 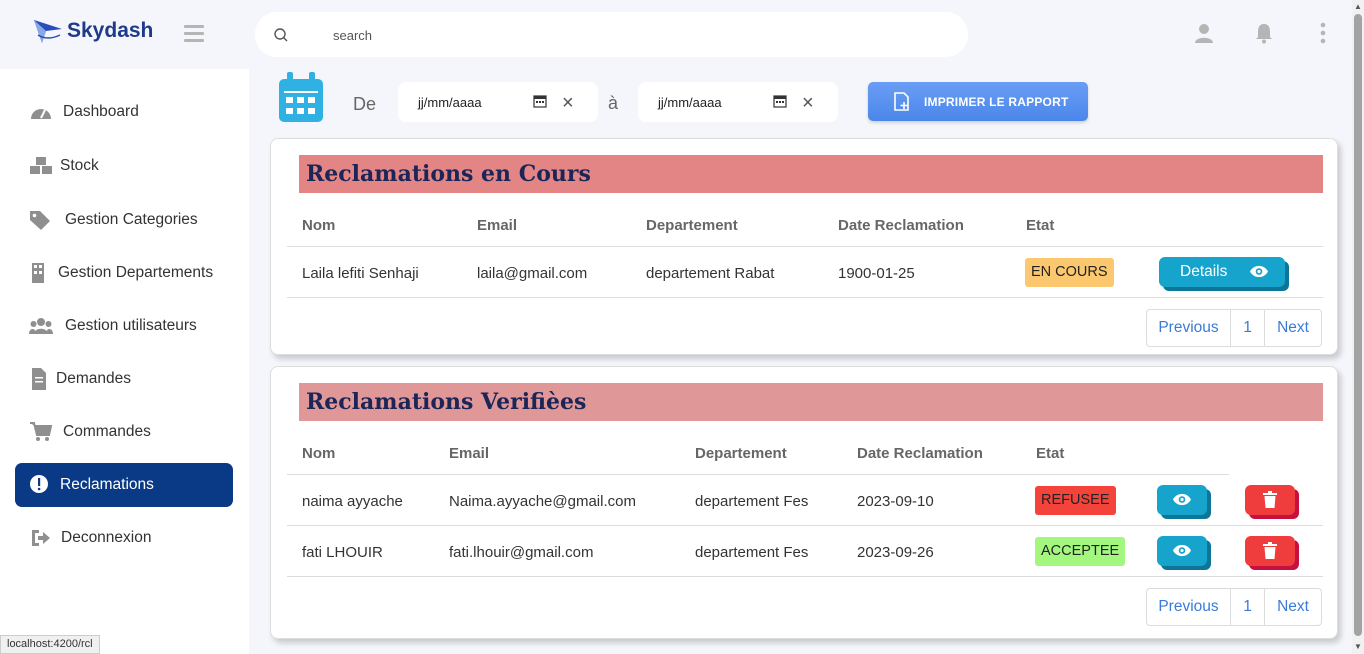 I want to click on sidebar-item-label: Gestion utilisateurs, so click(x=131, y=325).